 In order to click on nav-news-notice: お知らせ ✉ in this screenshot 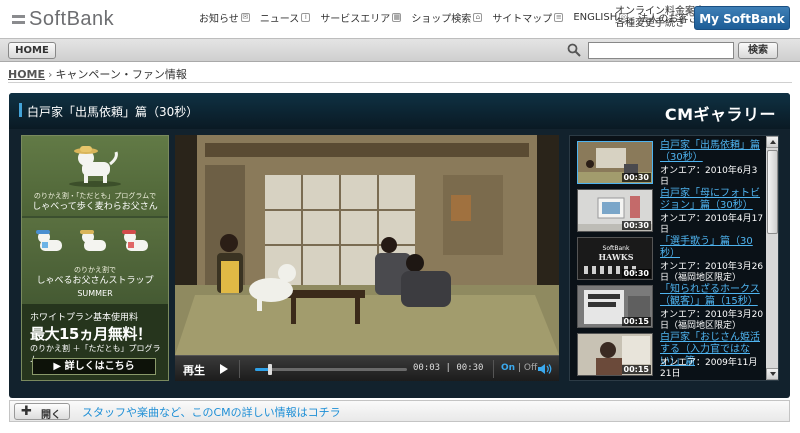, I will do `click(224, 17)`.